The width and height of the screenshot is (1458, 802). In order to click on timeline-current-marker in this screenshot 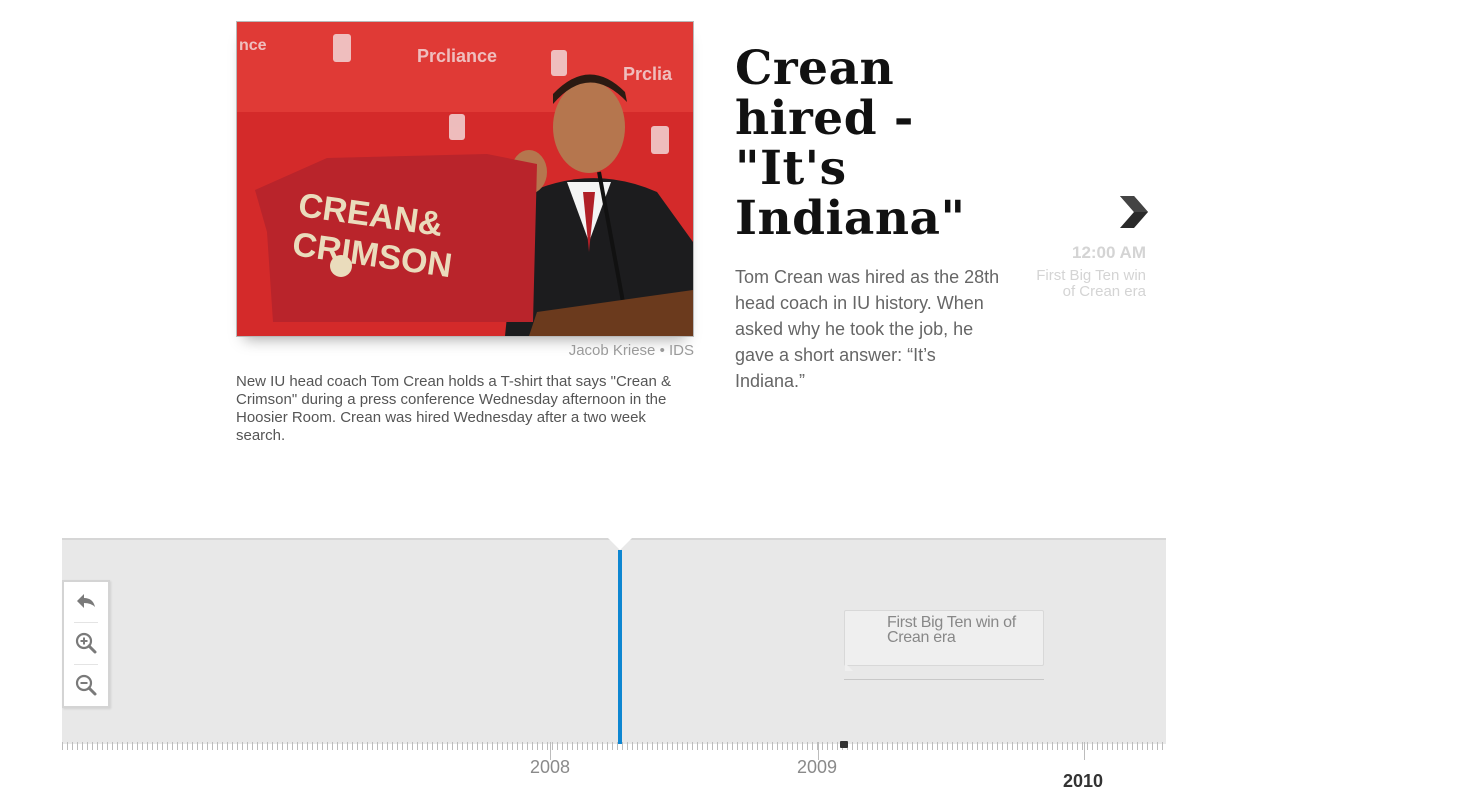, I will do `click(620, 647)`.